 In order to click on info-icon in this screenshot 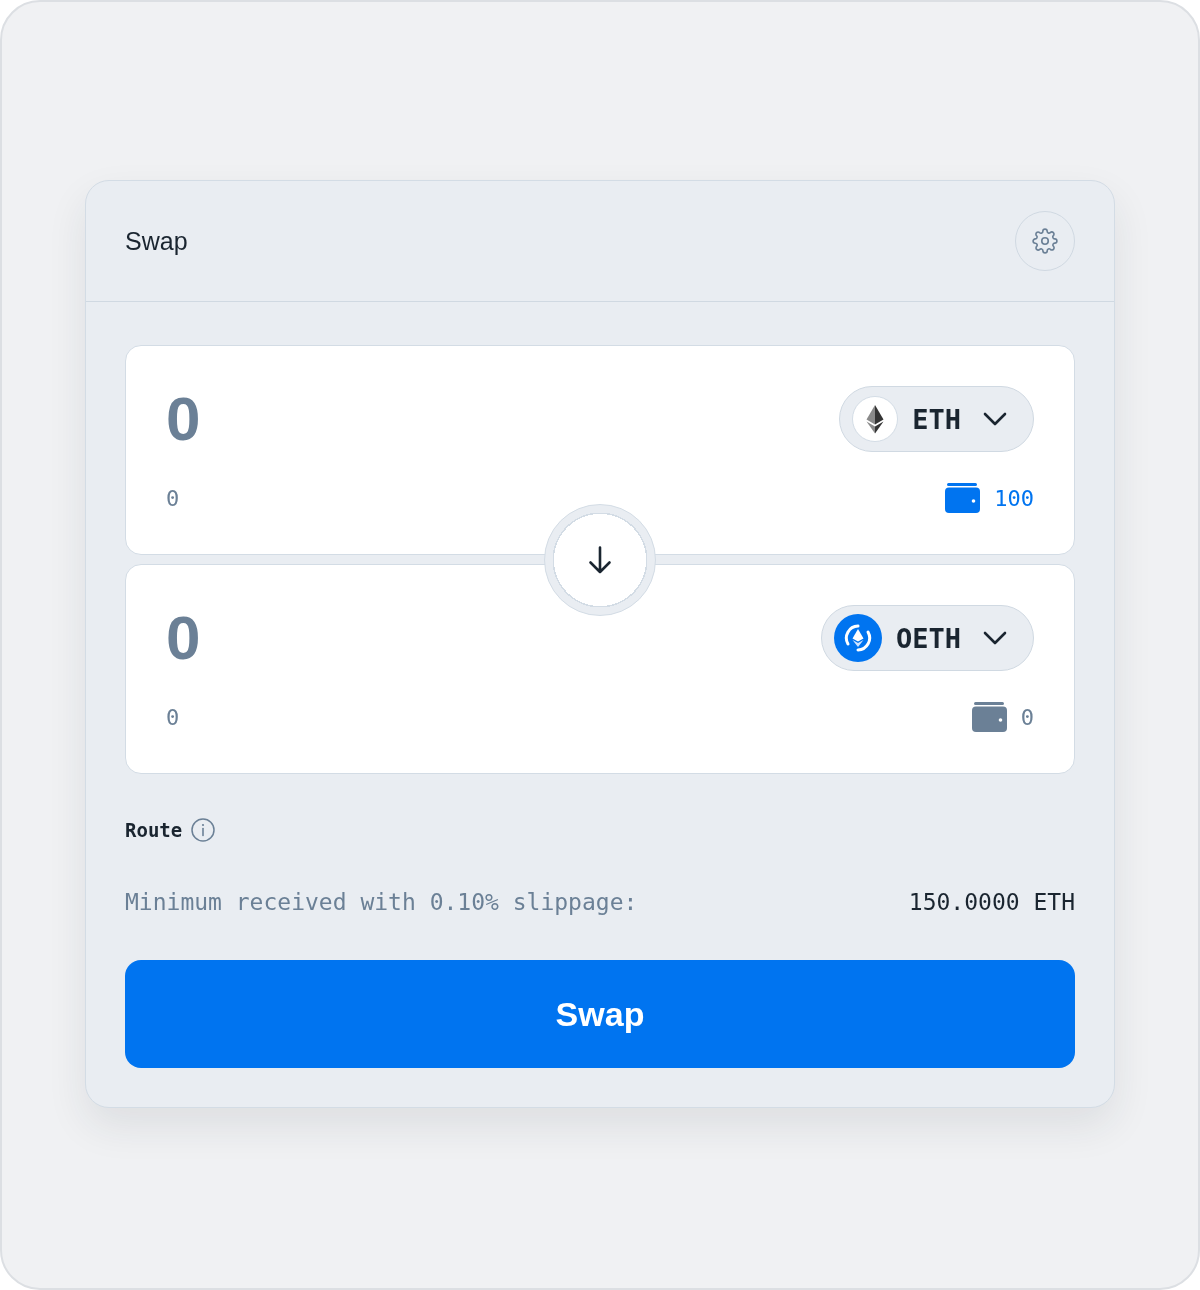, I will do `click(203, 830)`.